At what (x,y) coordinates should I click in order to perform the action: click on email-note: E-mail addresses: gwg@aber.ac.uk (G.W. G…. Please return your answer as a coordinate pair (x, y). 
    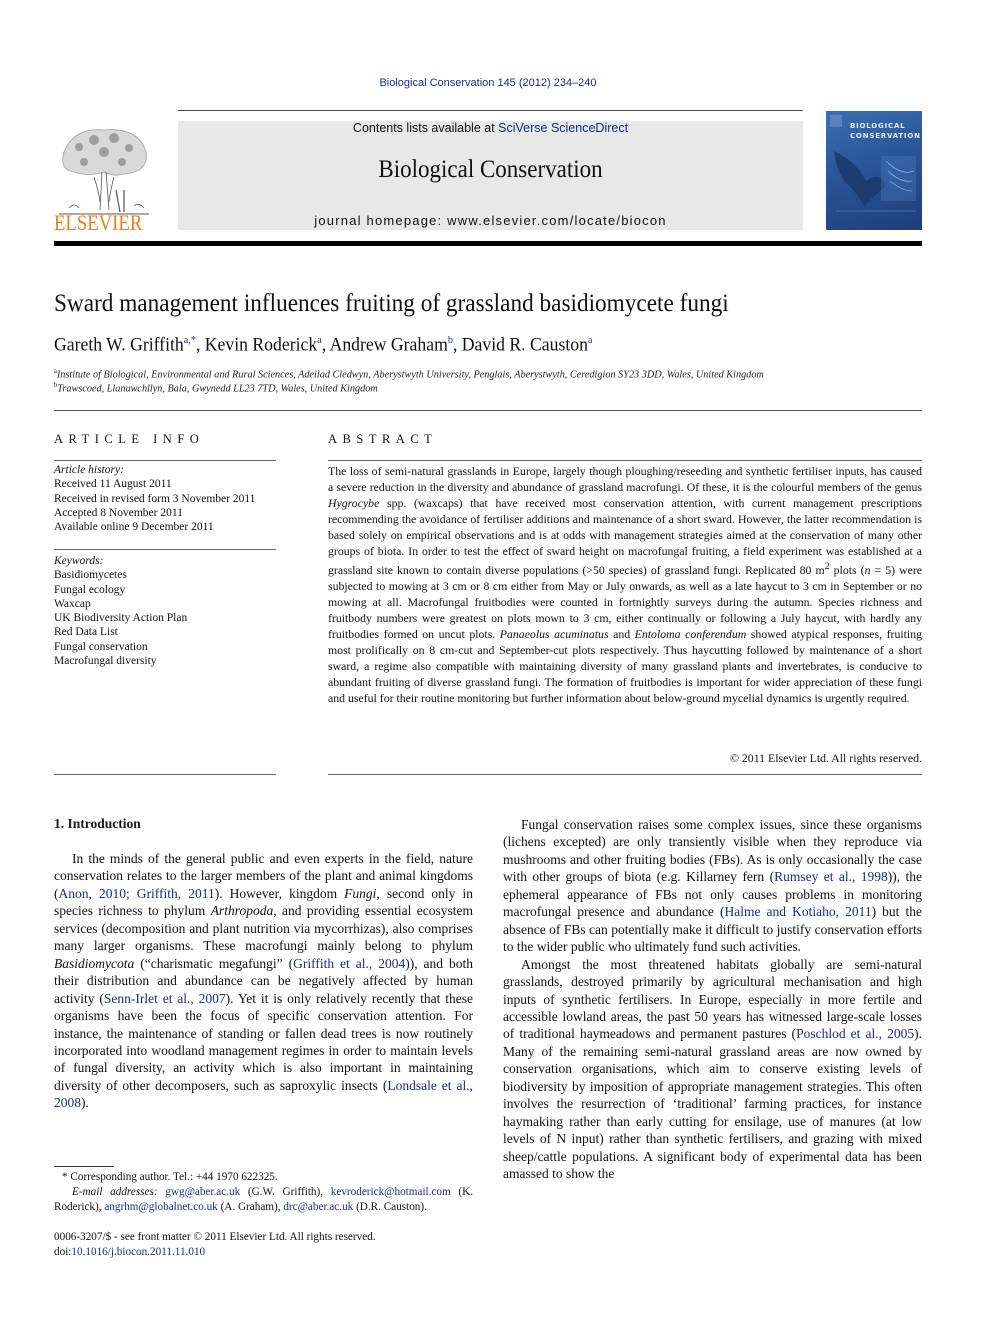
    Looking at the image, I should click on (263, 1200).